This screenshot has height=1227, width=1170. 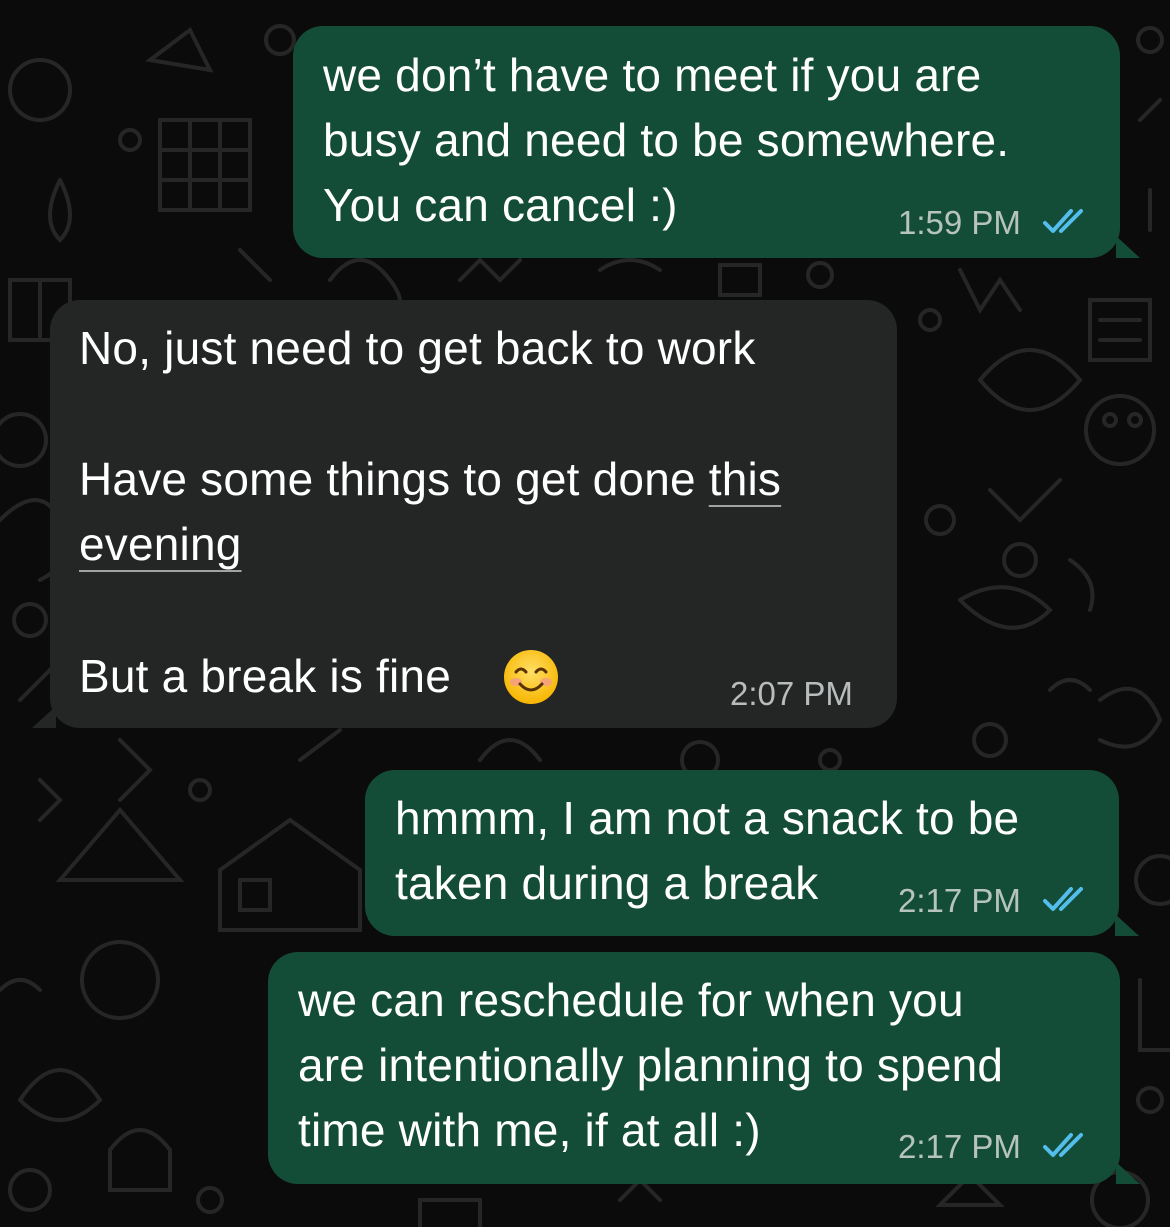 What do you see at coordinates (791, 693) in the screenshot?
I see `message-timestamp: 2:07 PM` at bounding box center [791, 693].